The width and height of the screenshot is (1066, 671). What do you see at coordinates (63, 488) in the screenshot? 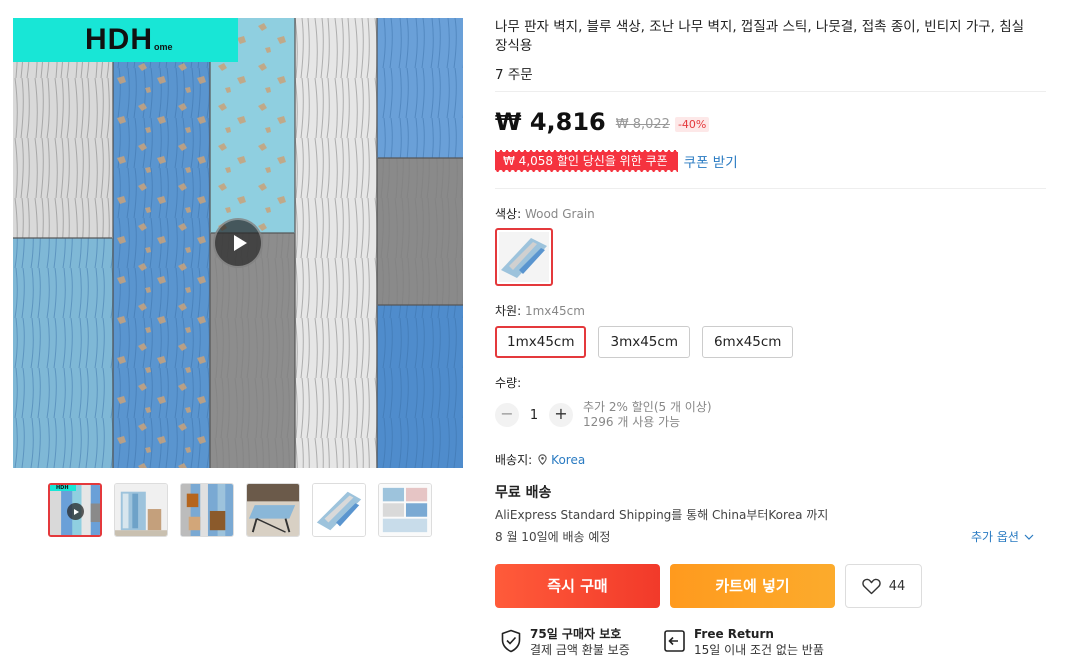
I see `thumbnail-logo: HDH` at bounding box center [63, 488].